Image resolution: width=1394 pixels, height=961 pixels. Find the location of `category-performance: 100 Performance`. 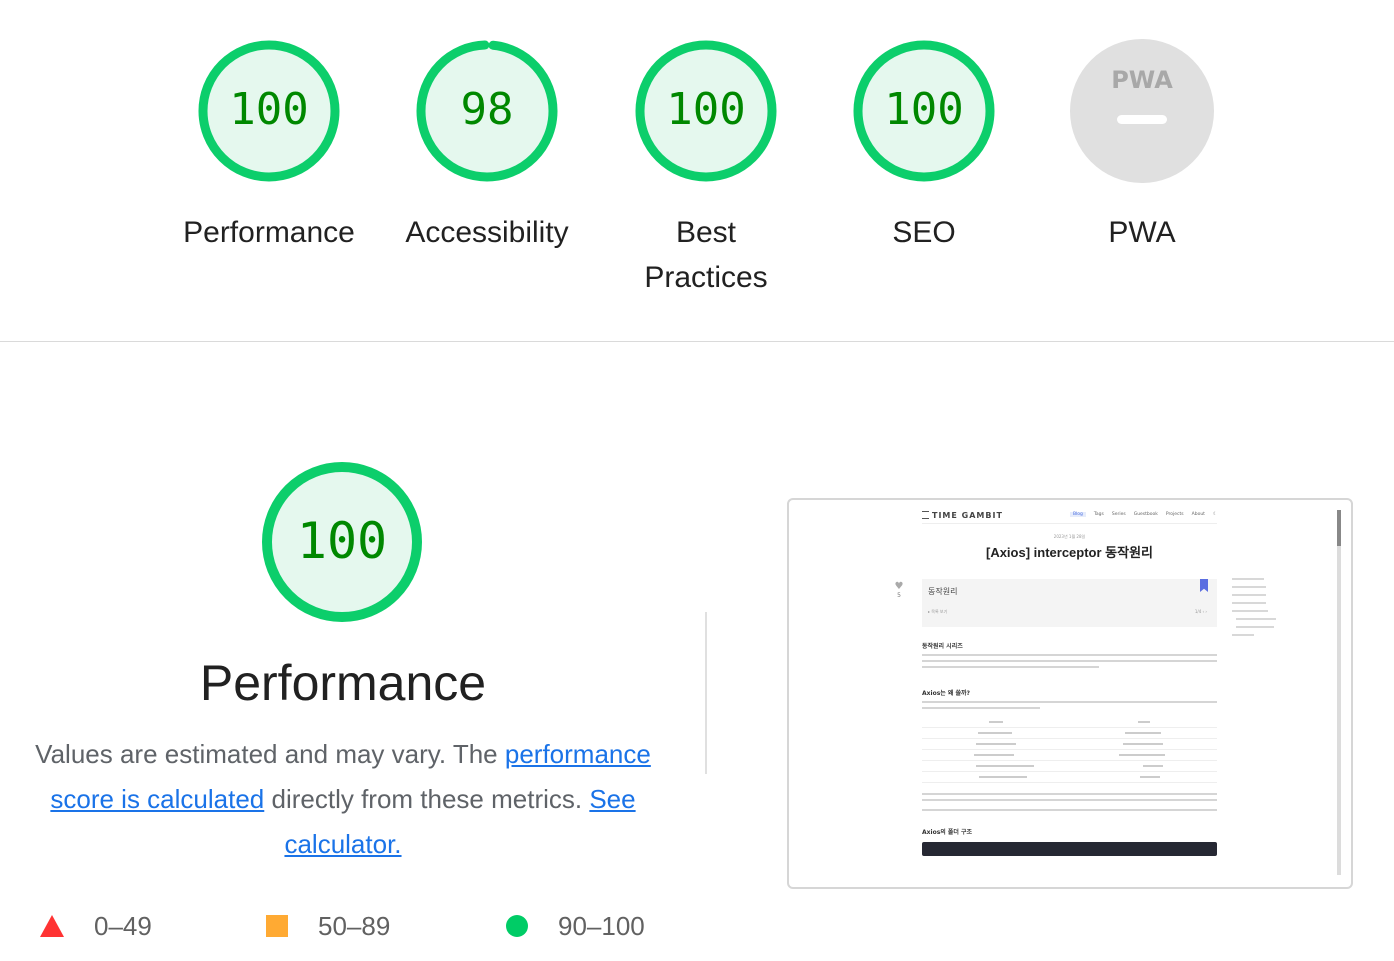

category-performance: 100 Performance is located at coordinates (269, 146).